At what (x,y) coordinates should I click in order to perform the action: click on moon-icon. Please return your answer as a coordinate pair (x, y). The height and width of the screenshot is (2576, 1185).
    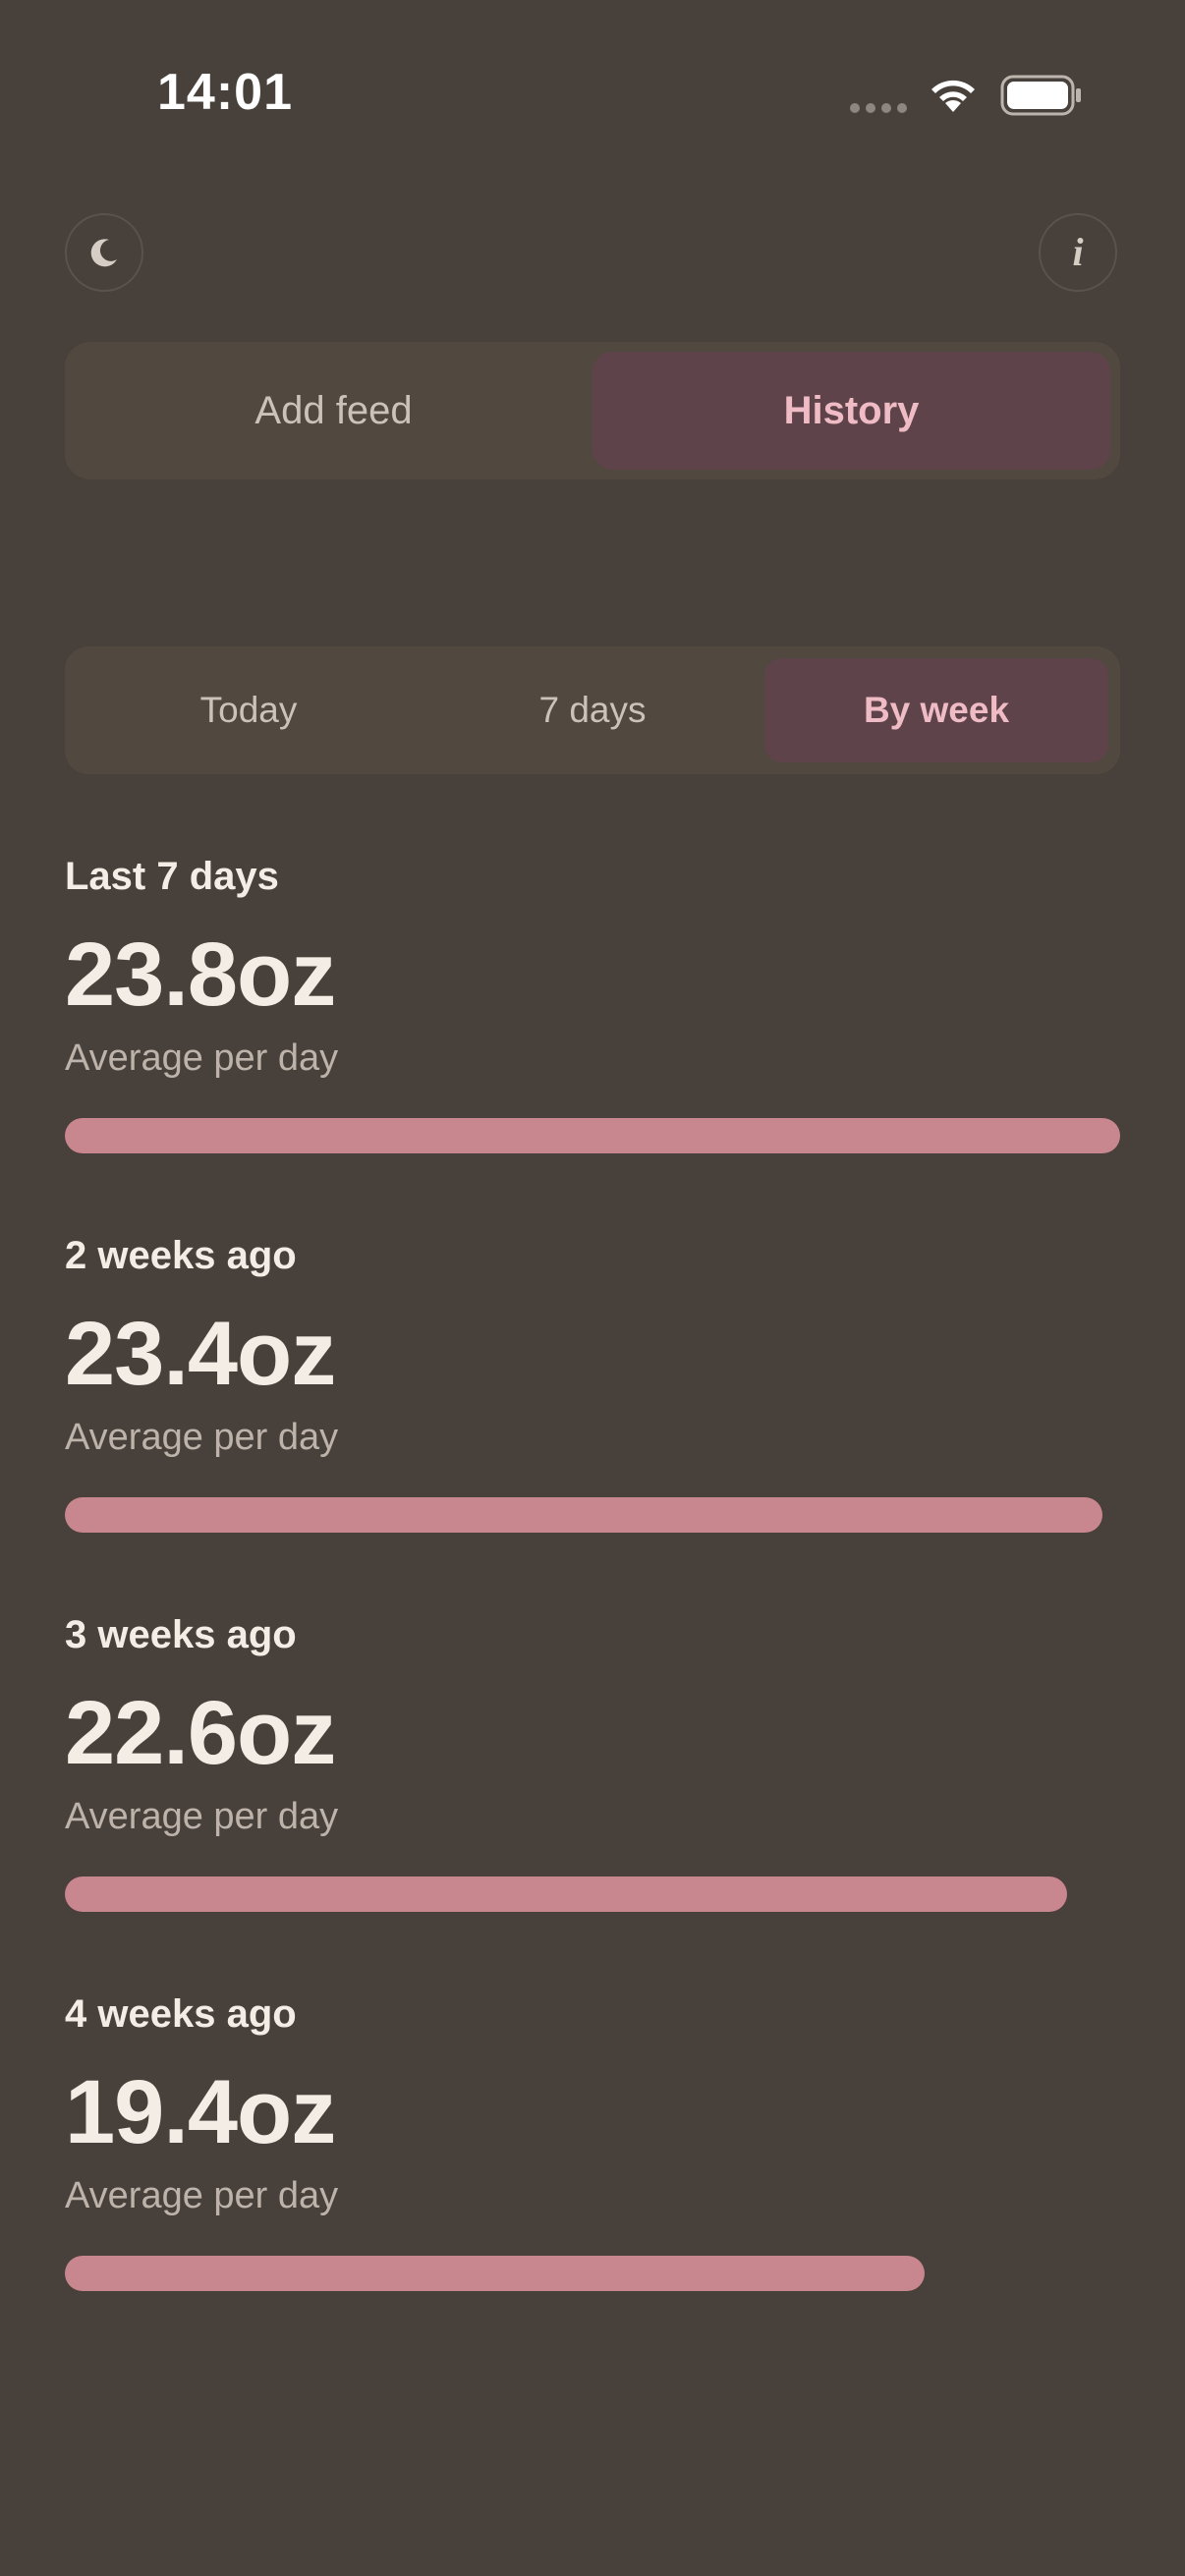
    Looking at the image, I should click on (104, 253).